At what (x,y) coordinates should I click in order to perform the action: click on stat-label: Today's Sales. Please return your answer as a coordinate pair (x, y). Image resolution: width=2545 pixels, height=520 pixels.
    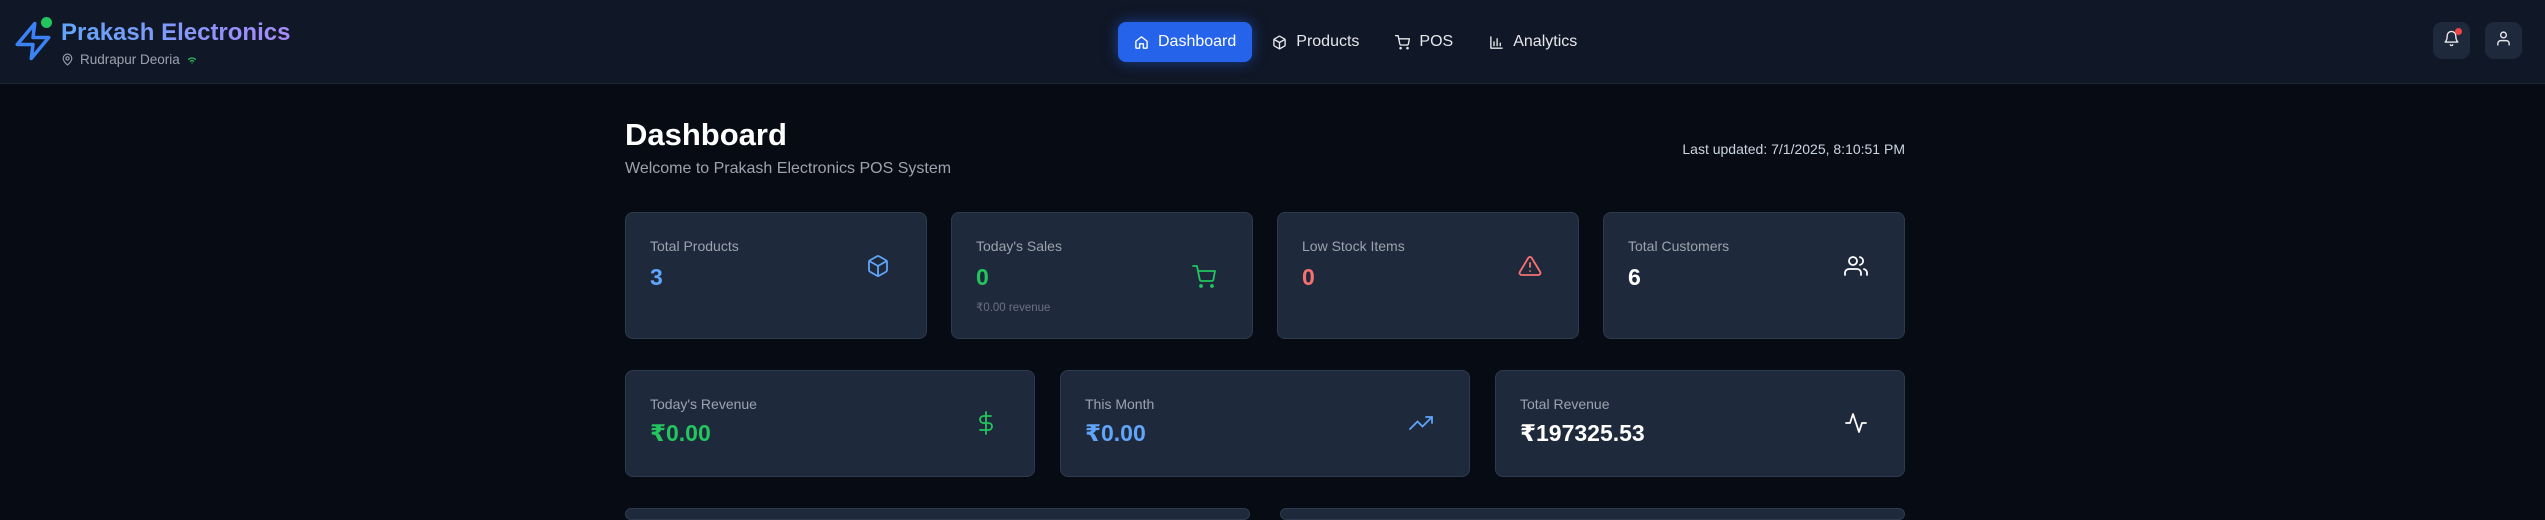
    Looking at the image, I should click on (1019, 246).